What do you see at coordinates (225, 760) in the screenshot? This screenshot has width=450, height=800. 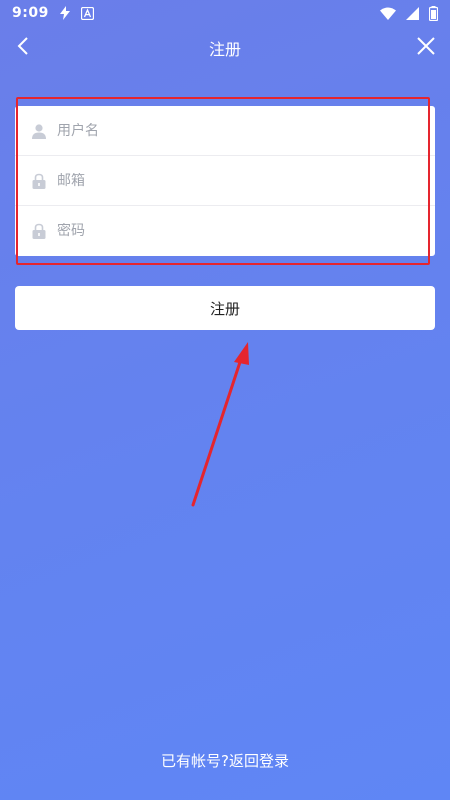 I see `back-to-login-link: 已有帐号?返回登录` at bounding box center [225, 760].